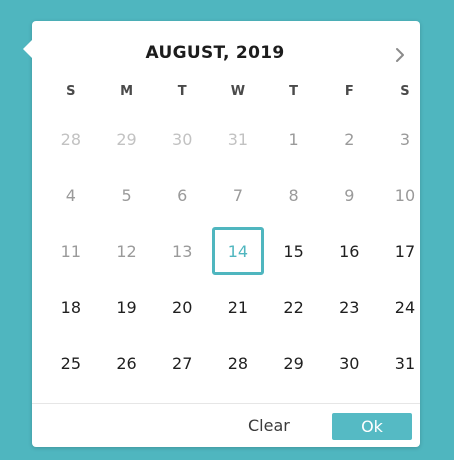 The height and width of the screenshot is (460, 454). I want to click on week-row: 4 5 6 7 8 9 10, so click(238, 195).